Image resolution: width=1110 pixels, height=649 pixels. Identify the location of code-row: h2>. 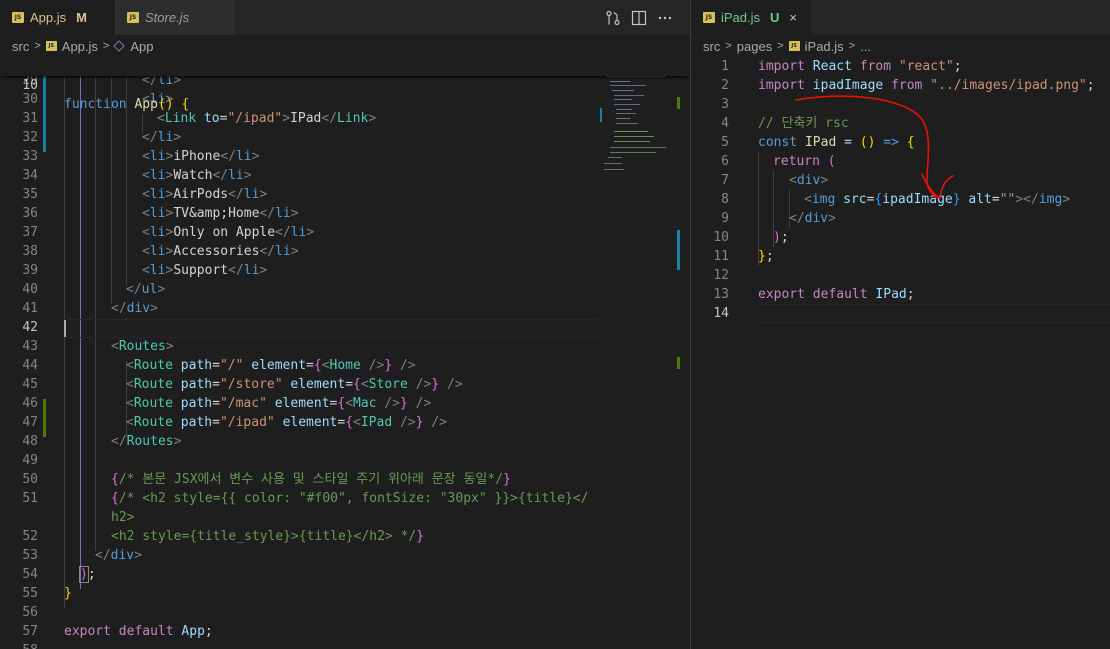
(345, 517).